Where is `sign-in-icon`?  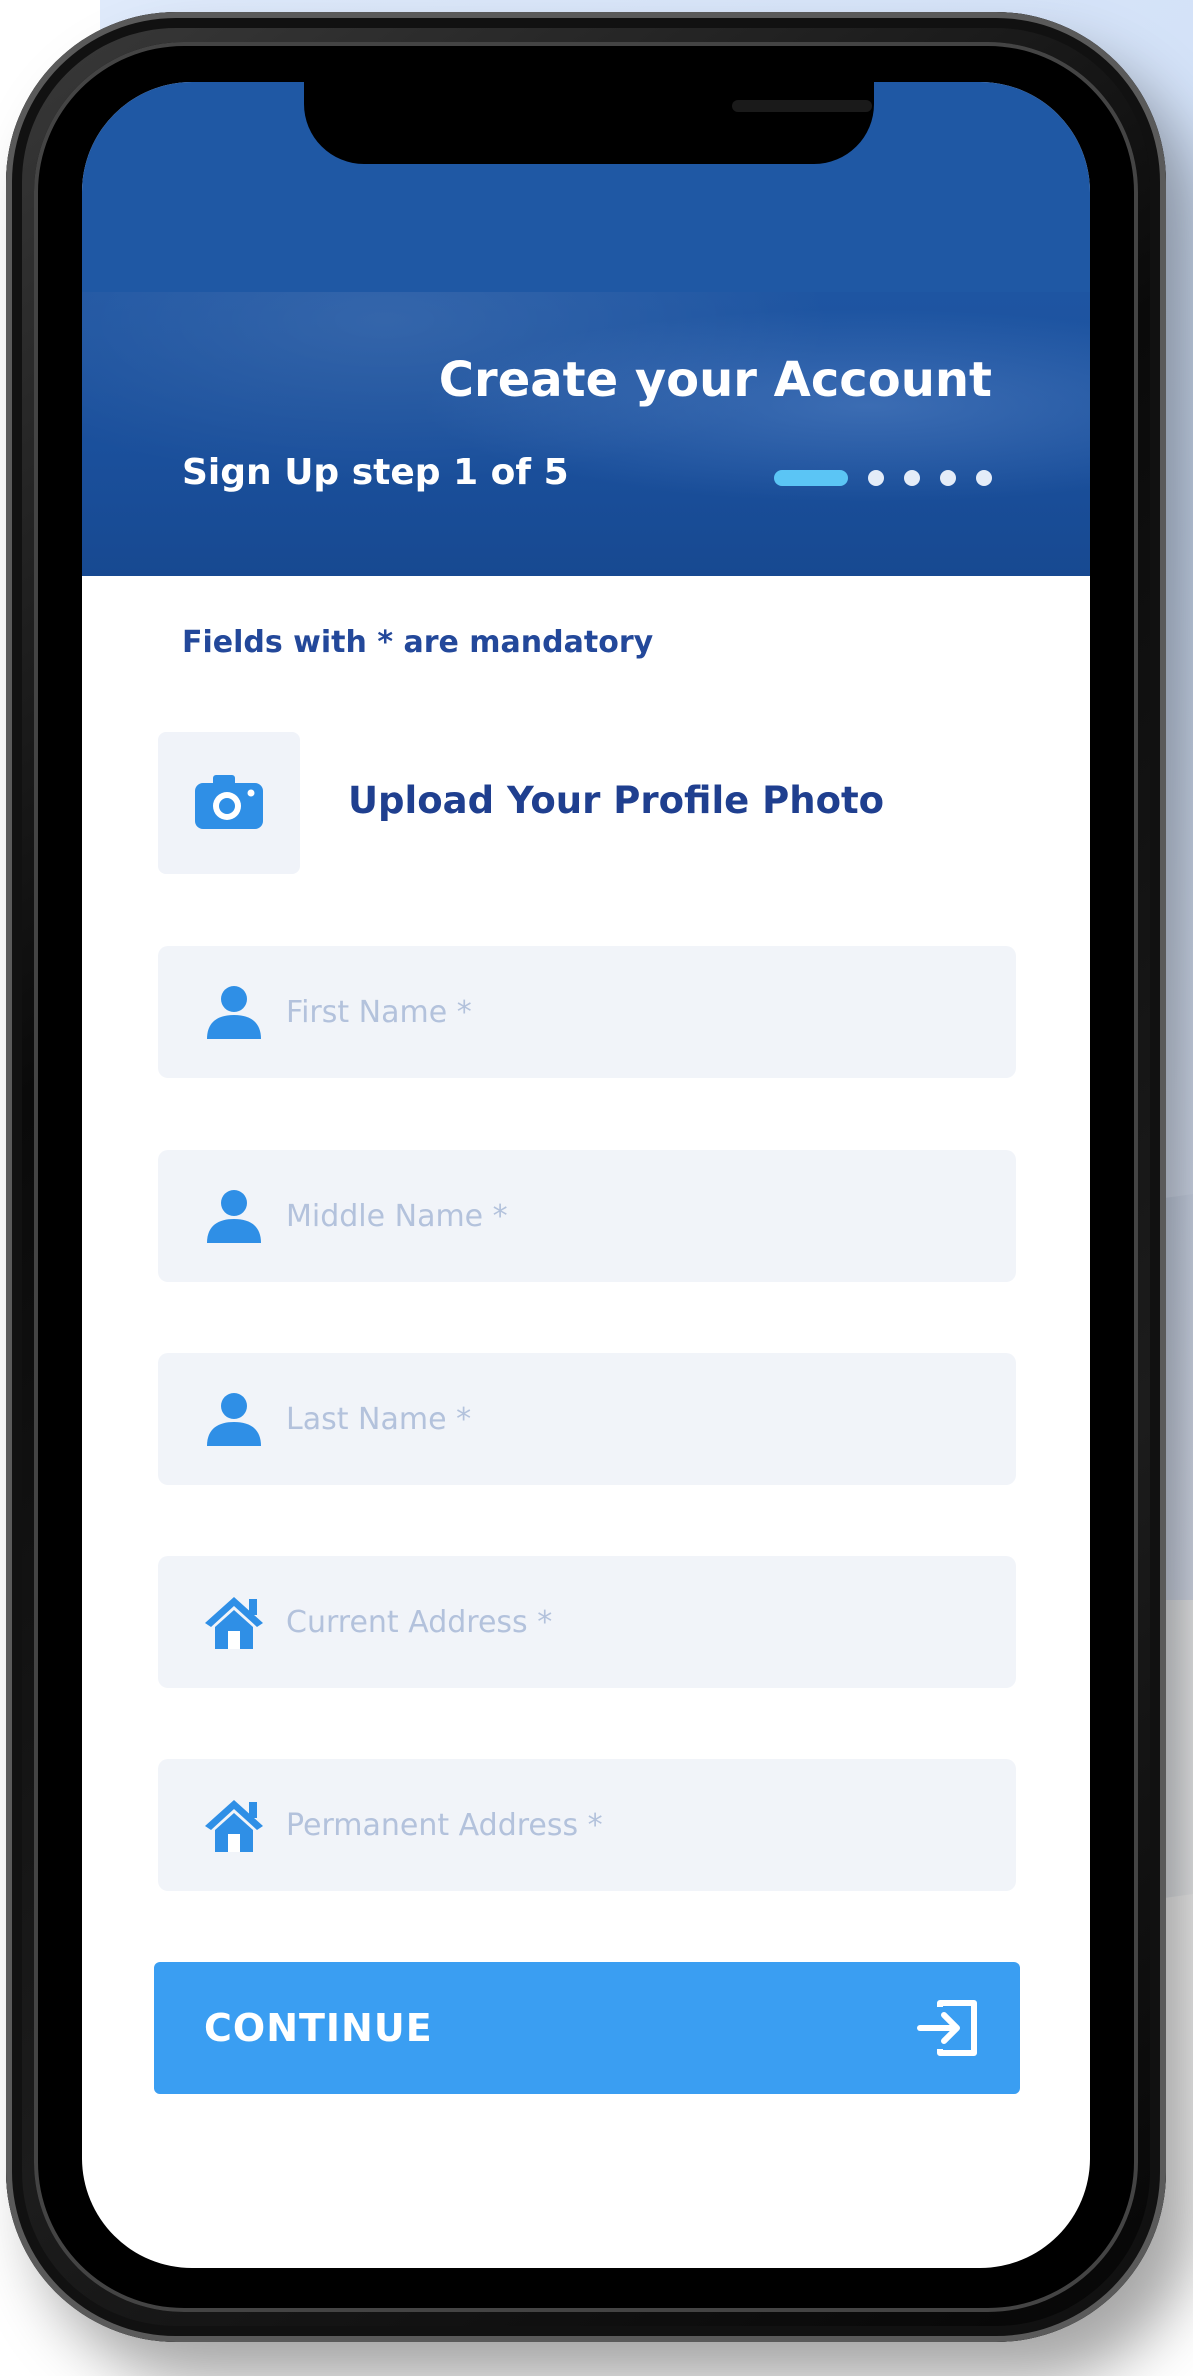 sign-in-icon is located at coordinates (948, 2028).